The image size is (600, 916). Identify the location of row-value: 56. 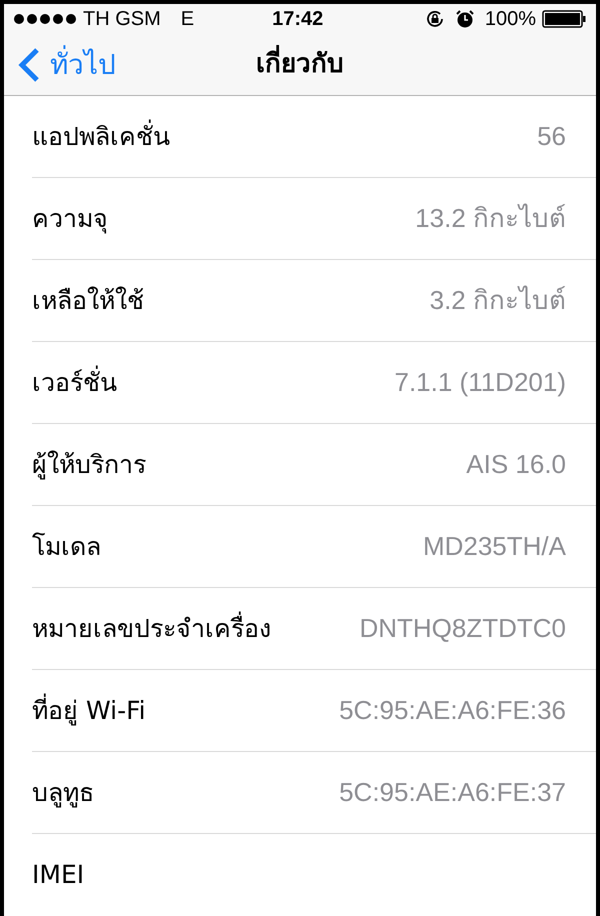
(551, 136).